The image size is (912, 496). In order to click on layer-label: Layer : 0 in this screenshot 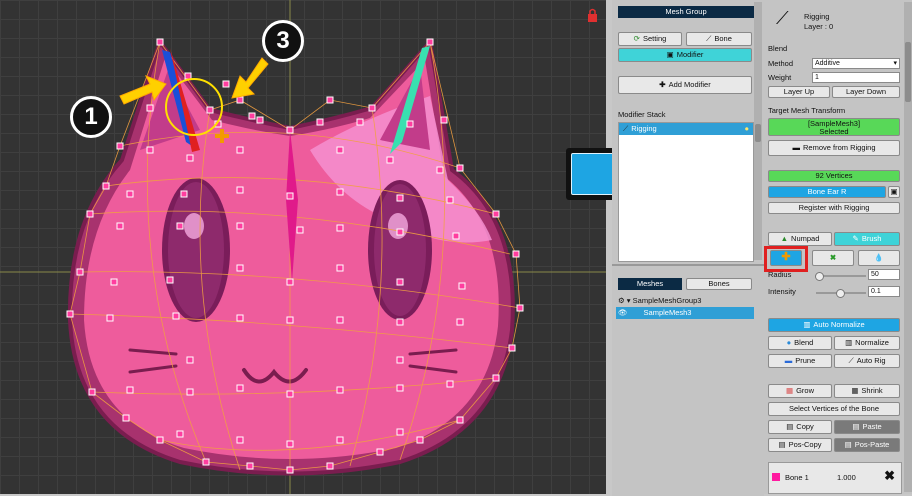, I will do `click(819, 26)`.